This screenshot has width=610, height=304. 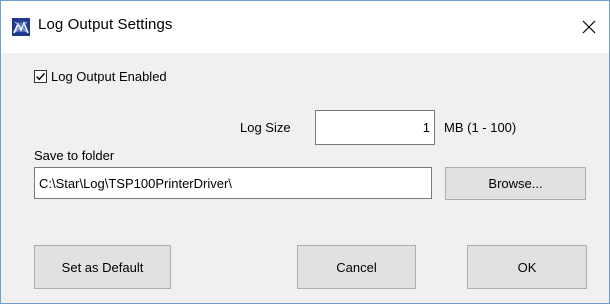 I want to click on close-button, so click(x=589, y=27).